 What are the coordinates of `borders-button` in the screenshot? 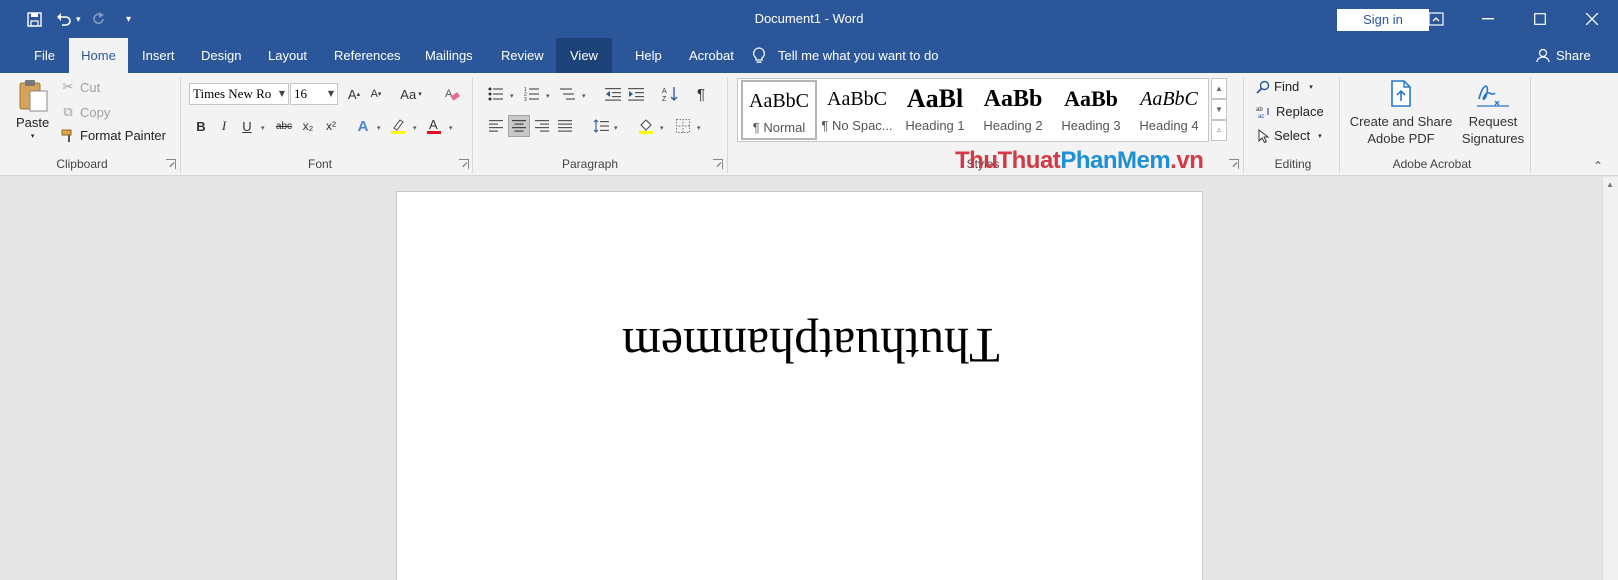 It's located at (683, 126).